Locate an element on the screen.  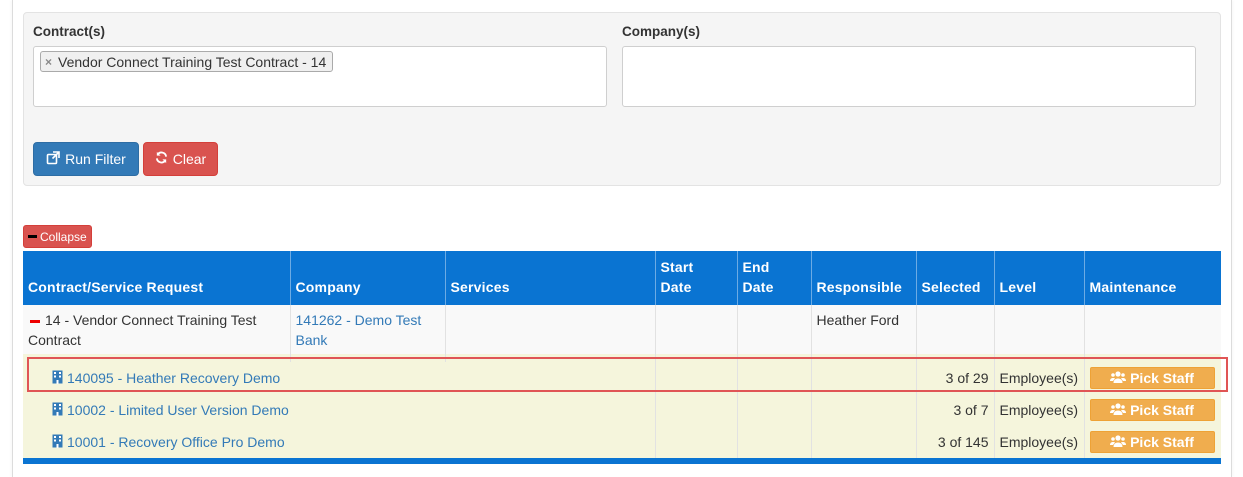
remove-tag-icon: × is located at coordinates (48, 62).